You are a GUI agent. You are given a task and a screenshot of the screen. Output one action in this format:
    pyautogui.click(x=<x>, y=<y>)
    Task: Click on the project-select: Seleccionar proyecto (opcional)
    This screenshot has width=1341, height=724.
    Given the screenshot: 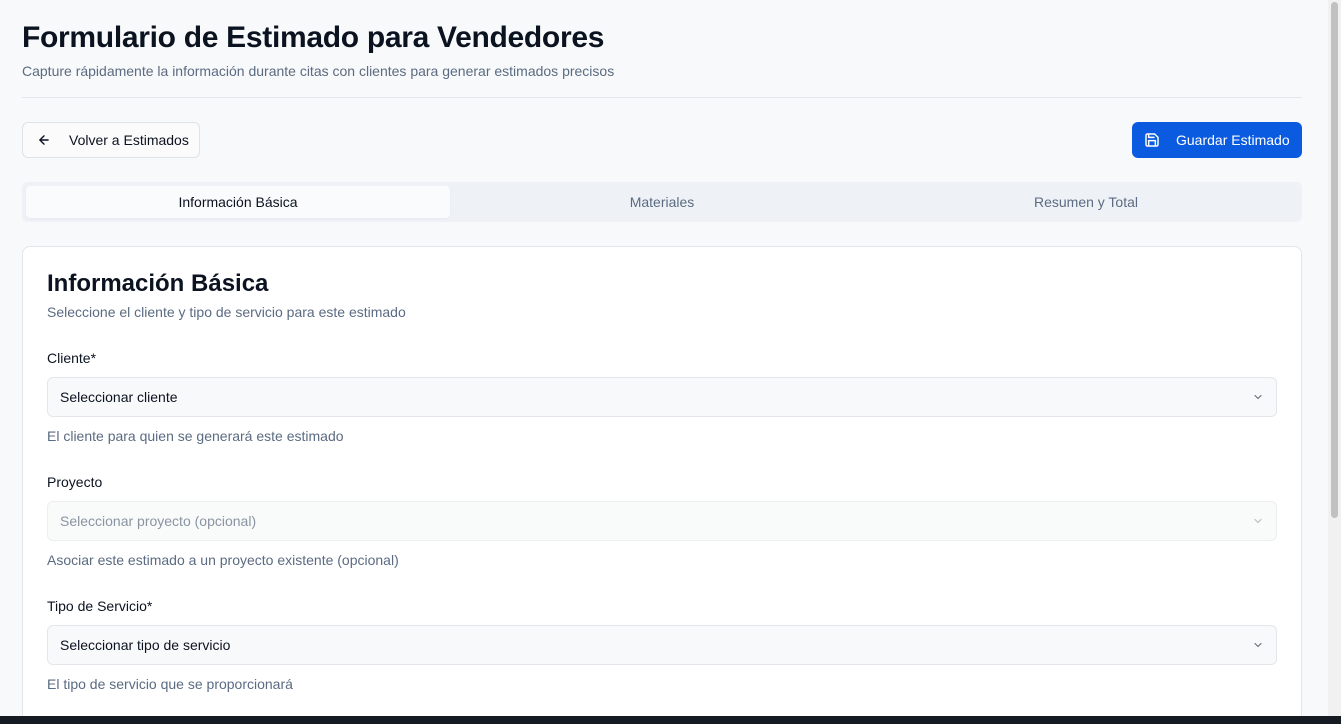 What is the action you would take?
    pyautogui.click(x=662, y=521)
    